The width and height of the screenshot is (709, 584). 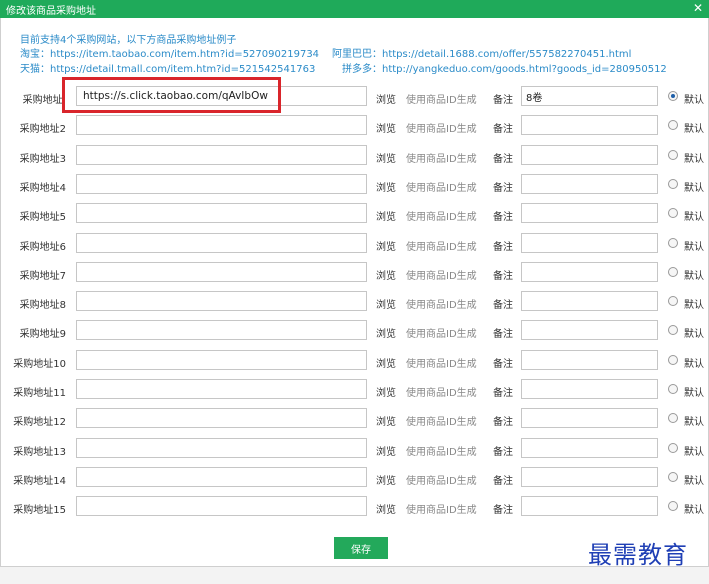 What do you see at coordinates (361, 548) in the screenshot?
I see `save-button: 保存` at bounding box center [361, 548].